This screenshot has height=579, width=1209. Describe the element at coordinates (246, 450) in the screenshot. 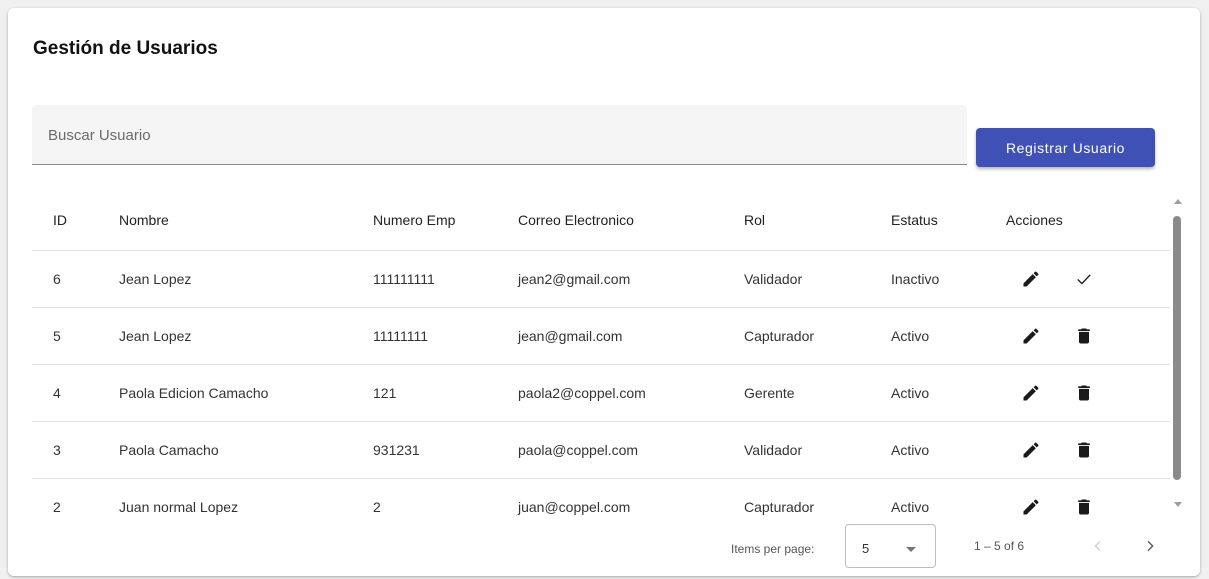

I see `cell-nombre: Paola Camacho` at that location.